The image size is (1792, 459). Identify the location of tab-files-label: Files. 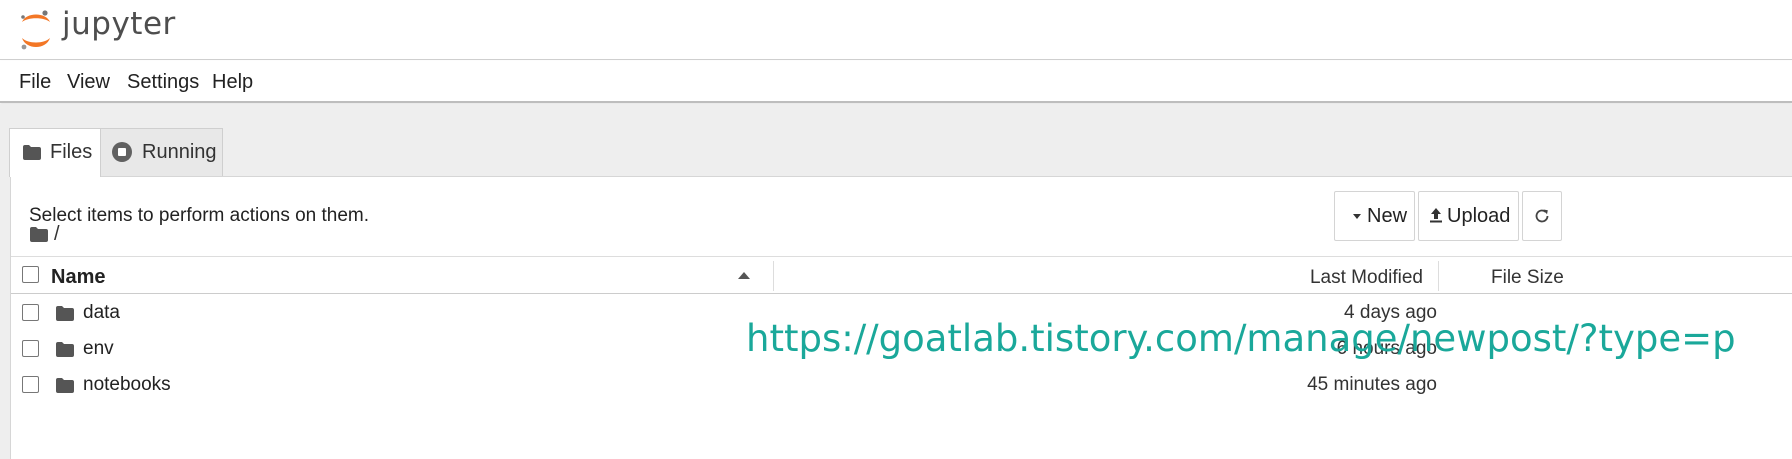
(71, 152).